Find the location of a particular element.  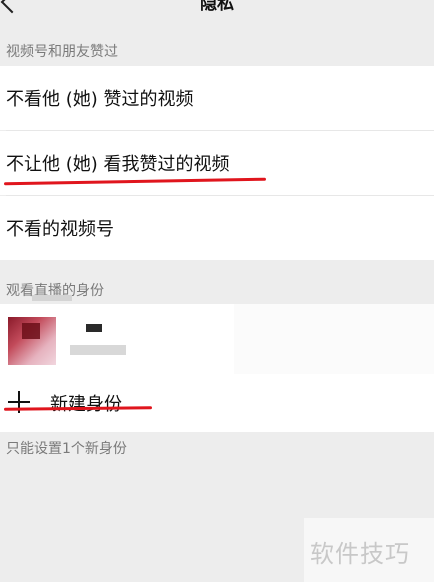

page-title: 隐私 is located at coordinates (217, 7).